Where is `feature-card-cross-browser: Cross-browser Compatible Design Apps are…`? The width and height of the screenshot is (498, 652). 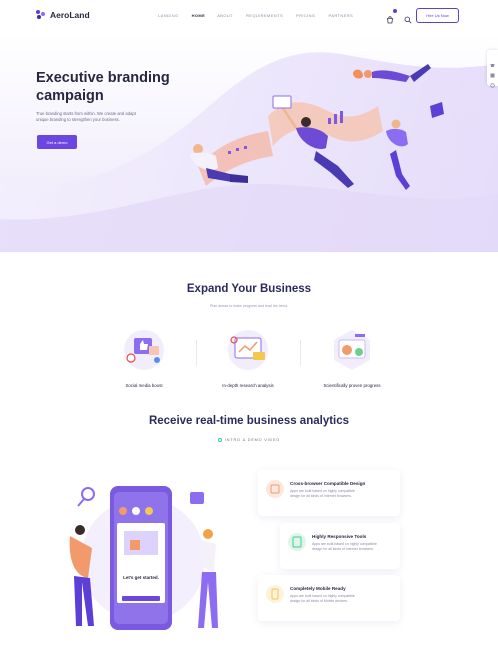 feature-card-cross-browser: Cross-browser Compatible Design Apps are… is located at coordinates (329, 493).